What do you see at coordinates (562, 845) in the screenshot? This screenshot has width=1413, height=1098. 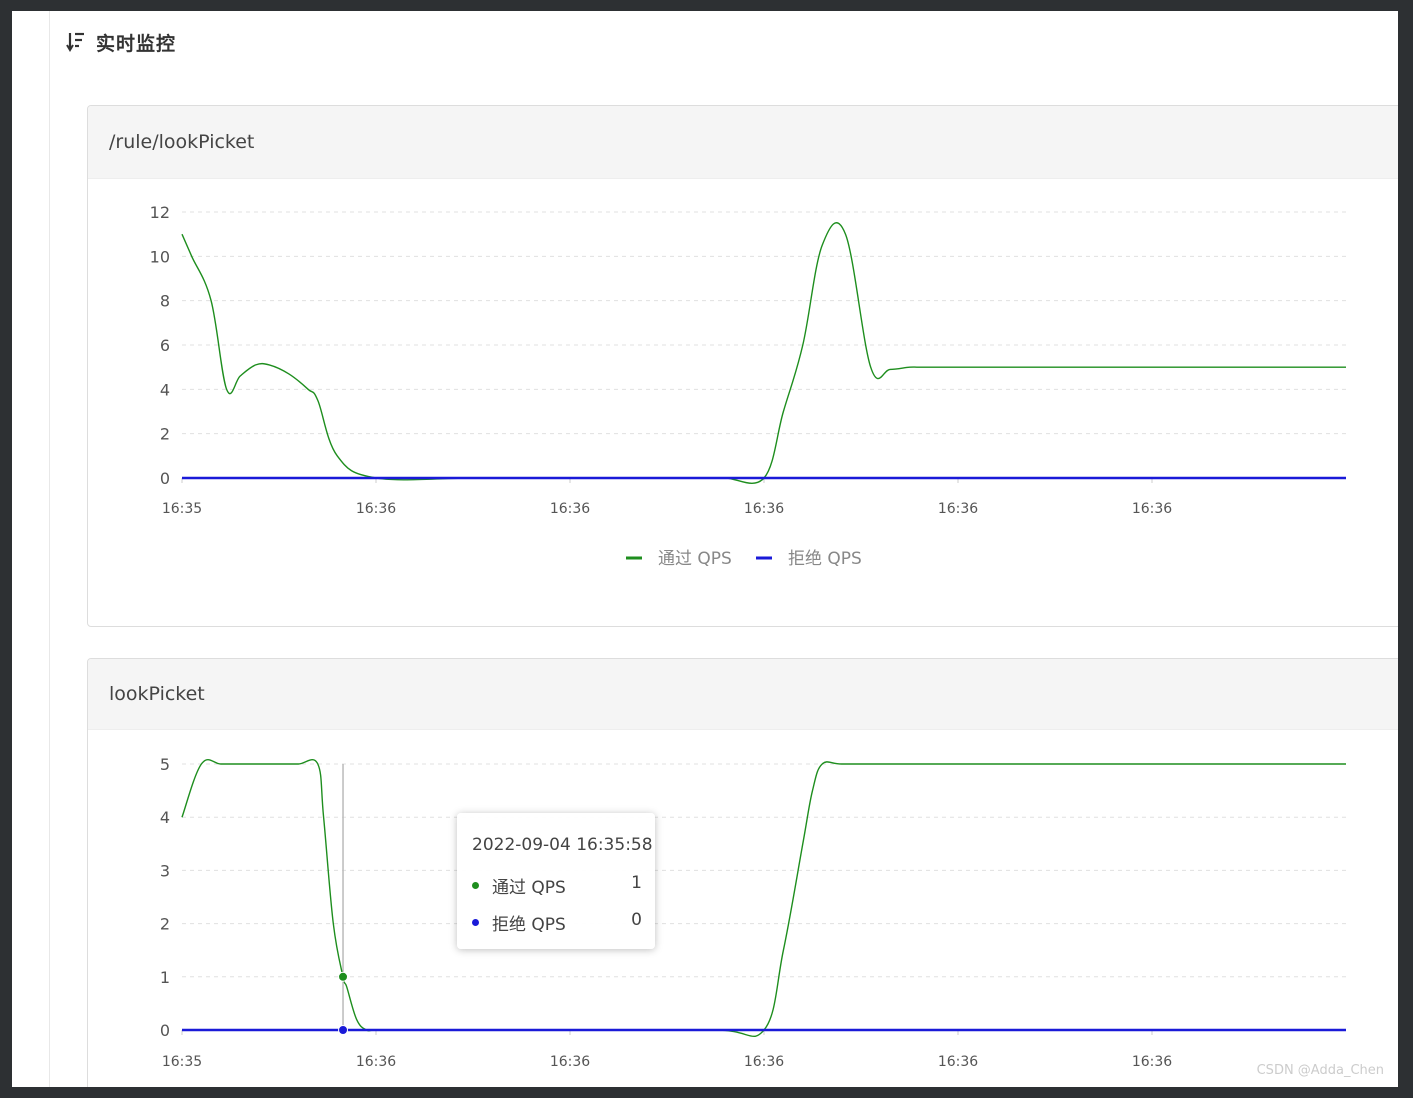 I see `tooltip-time: 2022-09-04 16:35:58` at bounding box center [562, 845].